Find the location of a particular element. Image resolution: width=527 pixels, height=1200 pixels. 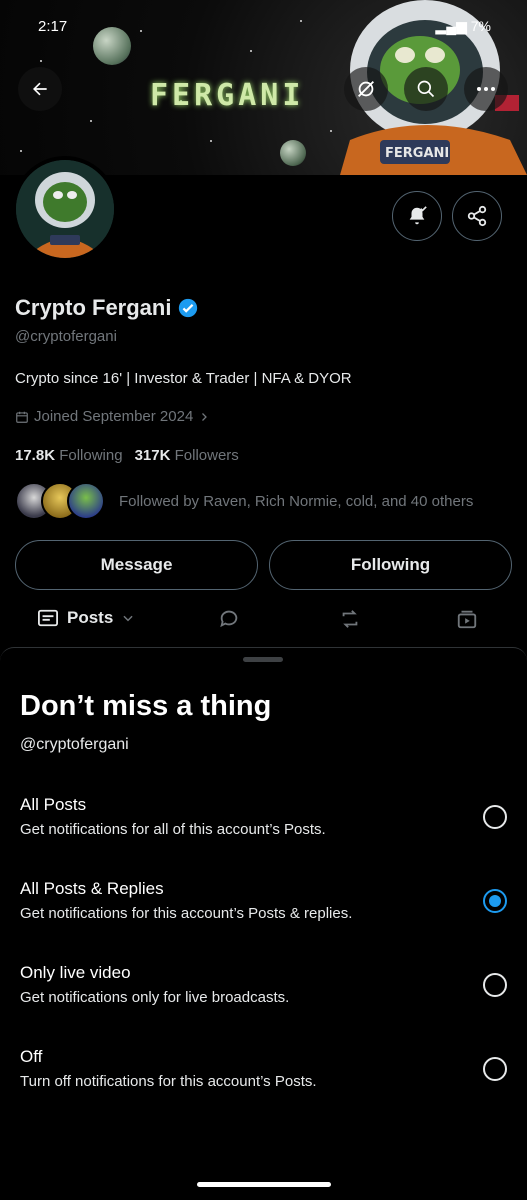

share-button is located at coordinates (477, 216).